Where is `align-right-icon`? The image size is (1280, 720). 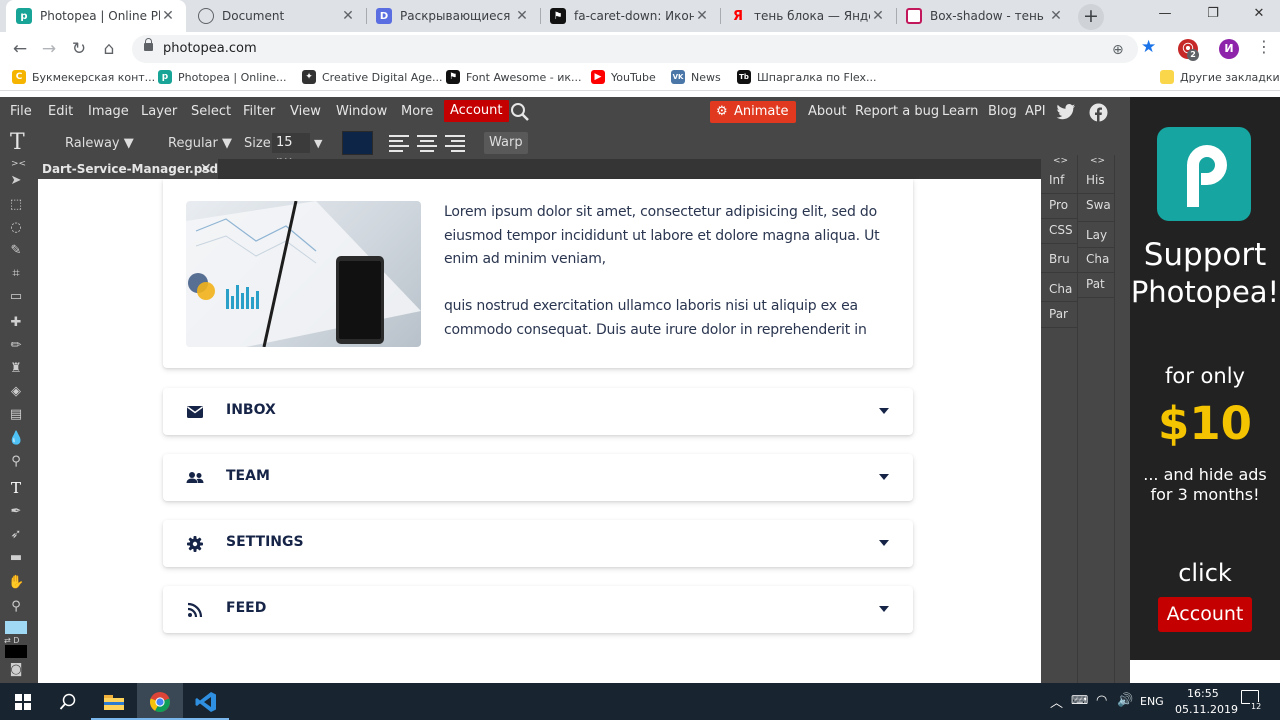
align-right-icon is located at coordinates (455, 143).